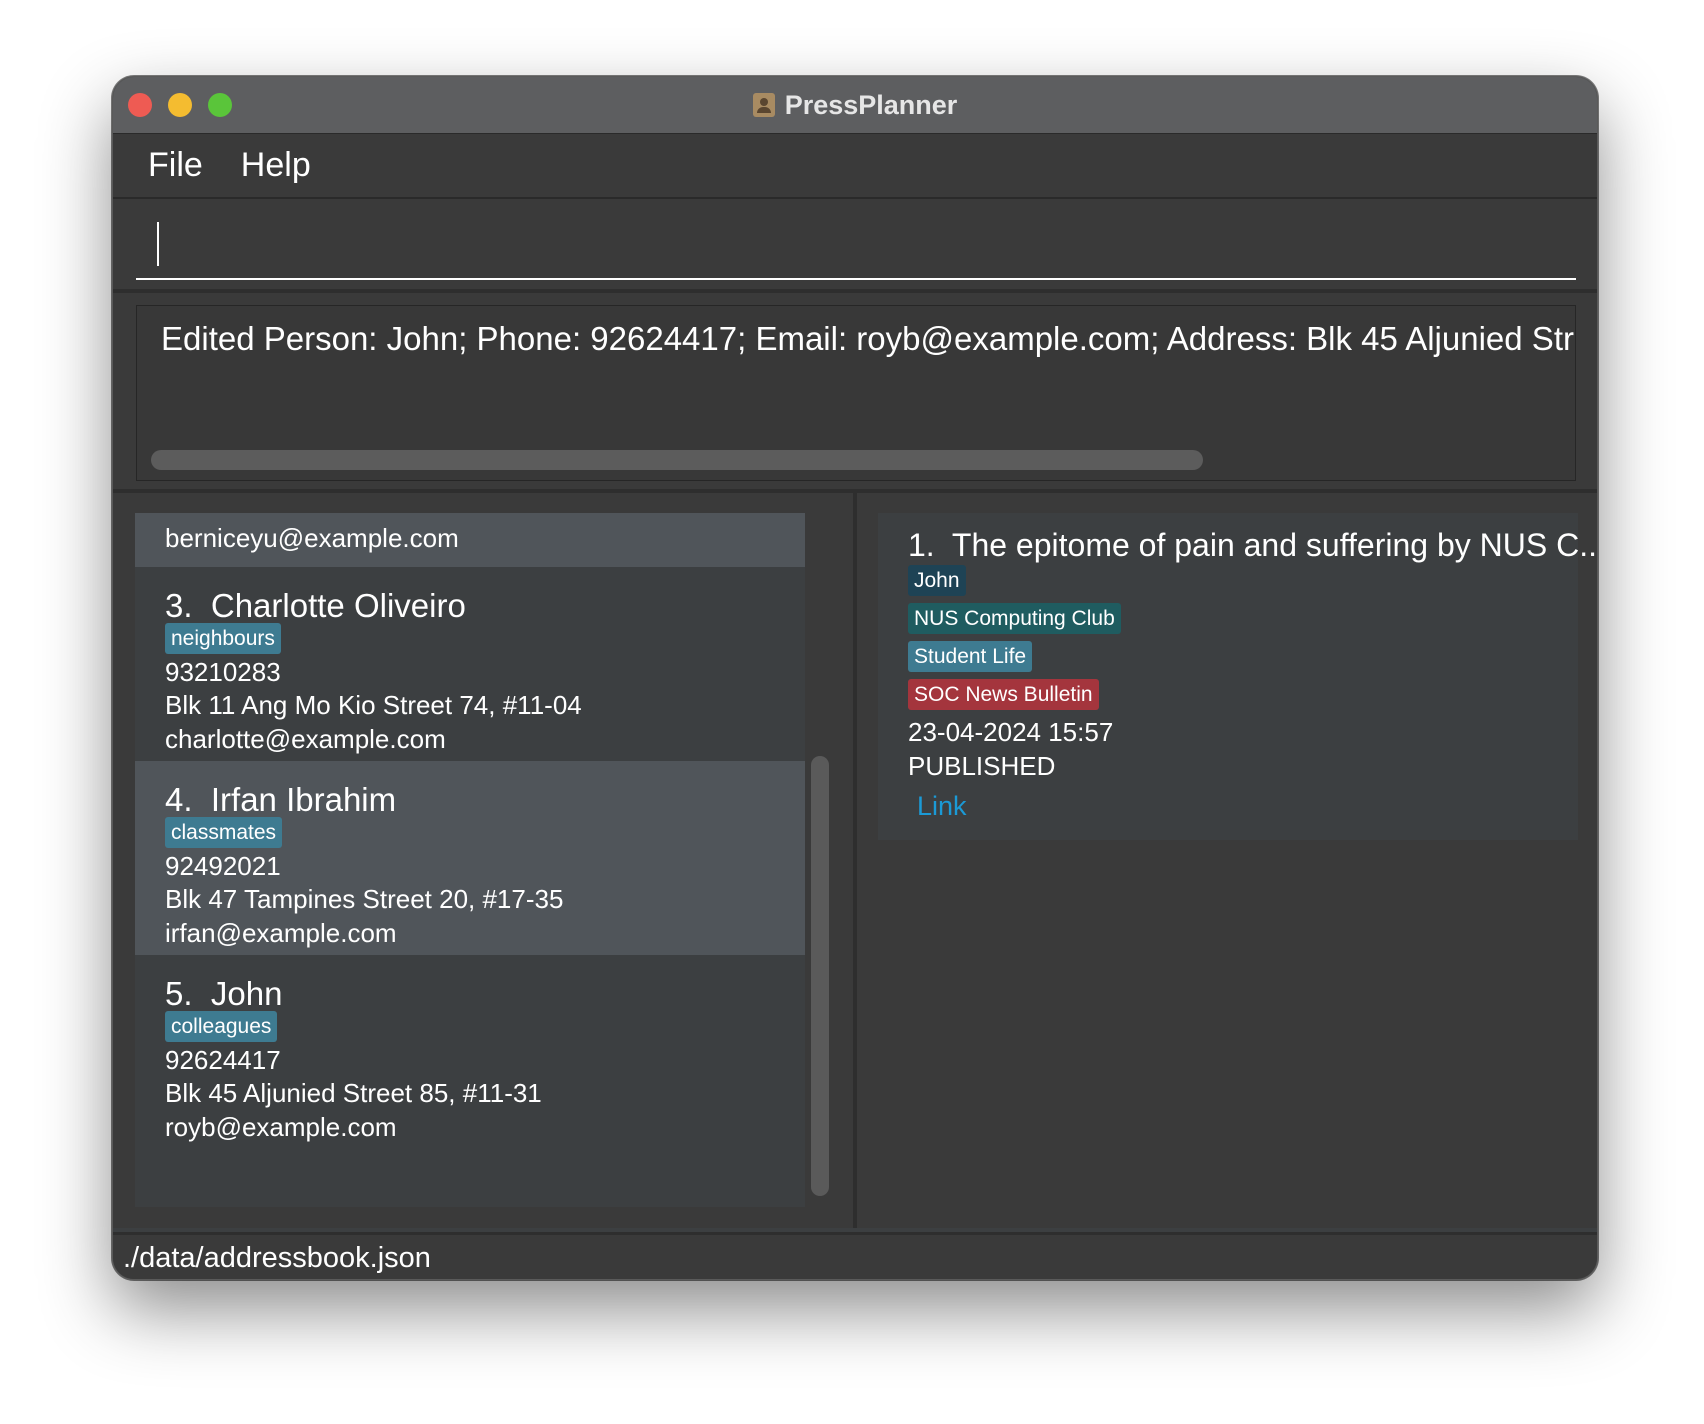 The width and height of the screenshot is (1704, 1424). I want to click on person-index: 4., so click(179, 799).